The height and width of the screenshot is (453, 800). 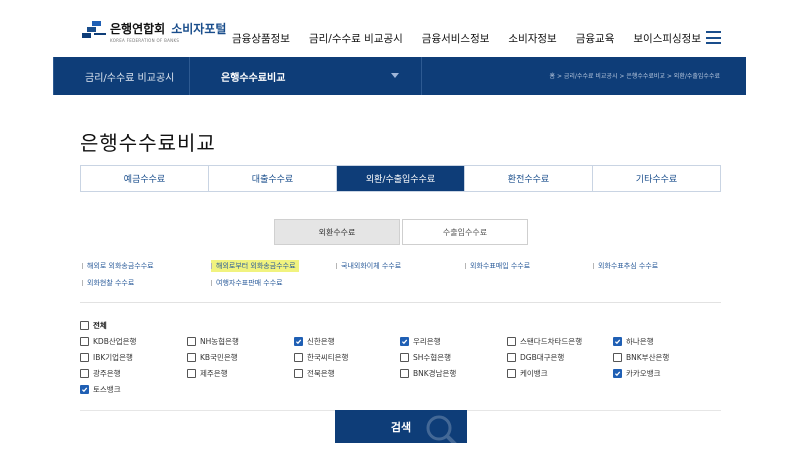 I want to click on bank-checkbox: 토스뱅크, so click(x=100, y=389).